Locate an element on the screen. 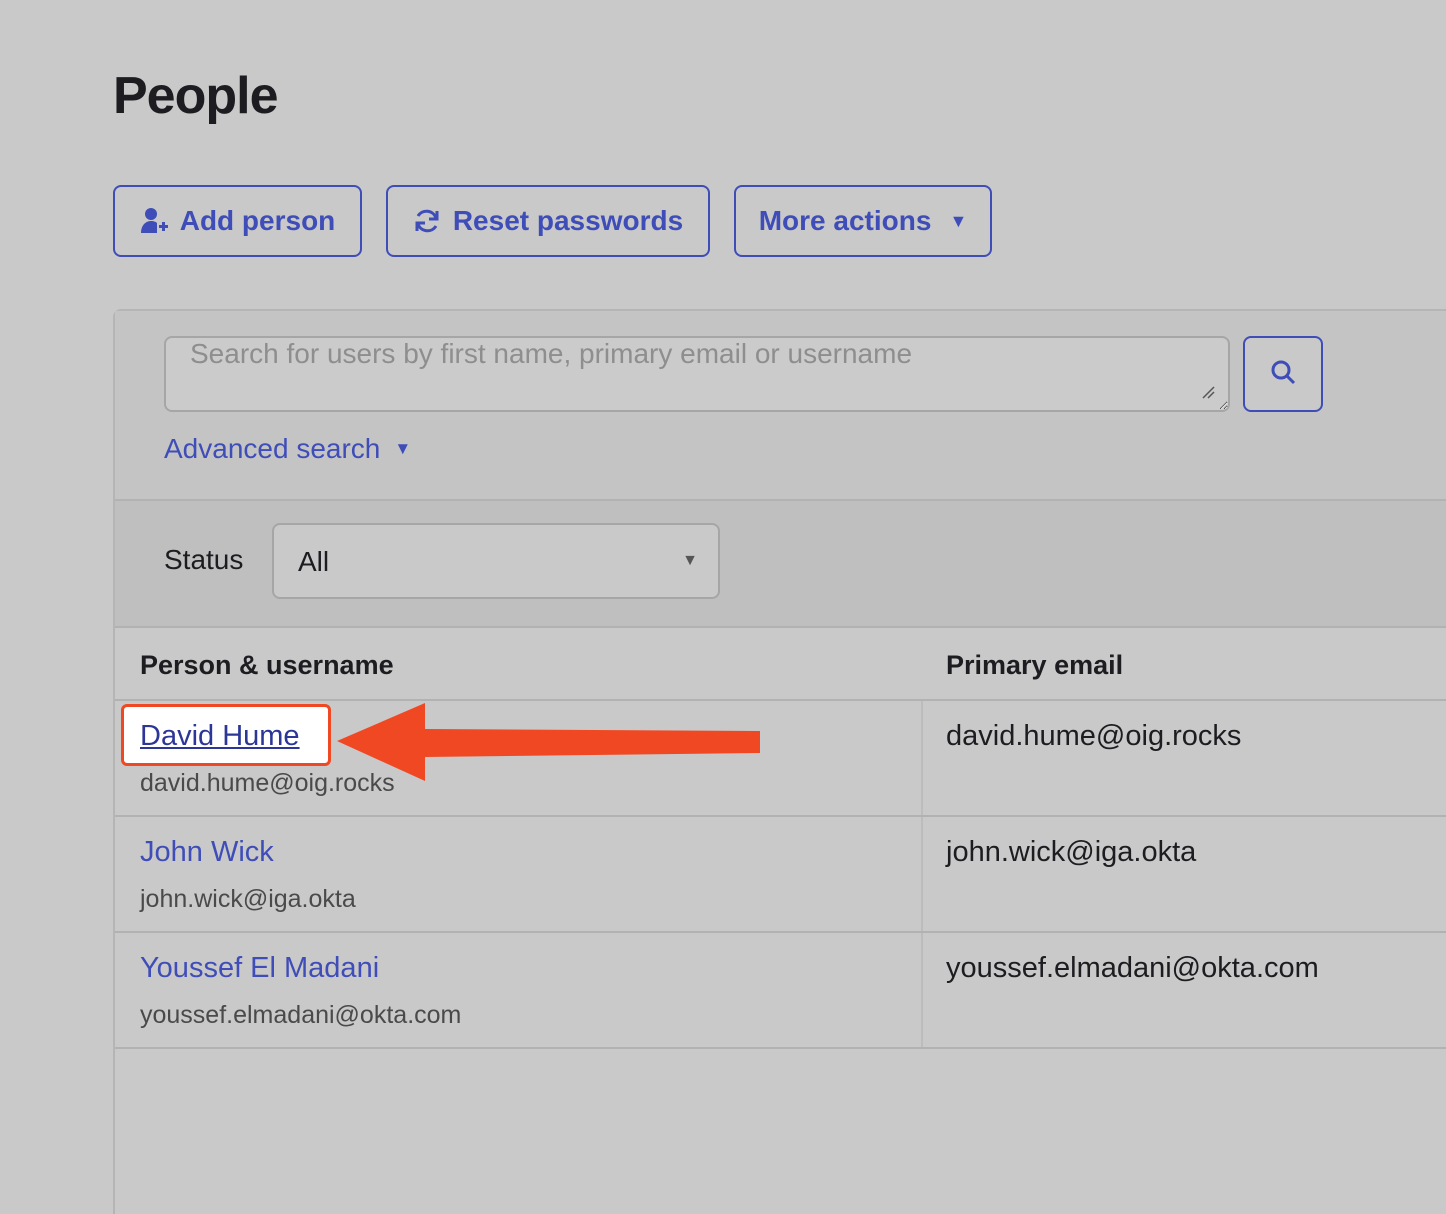  status-select-value: All is located at coordinates (314, 561).